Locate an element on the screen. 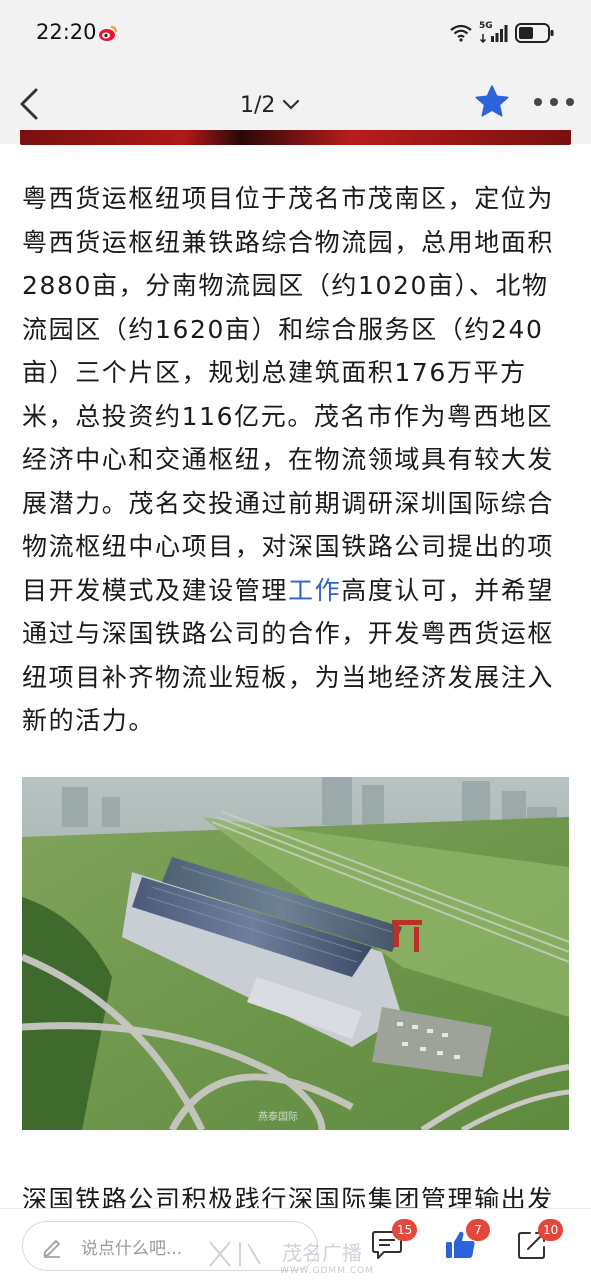  page-indicator-label: 1/2 is located at coordinates (258, 105).